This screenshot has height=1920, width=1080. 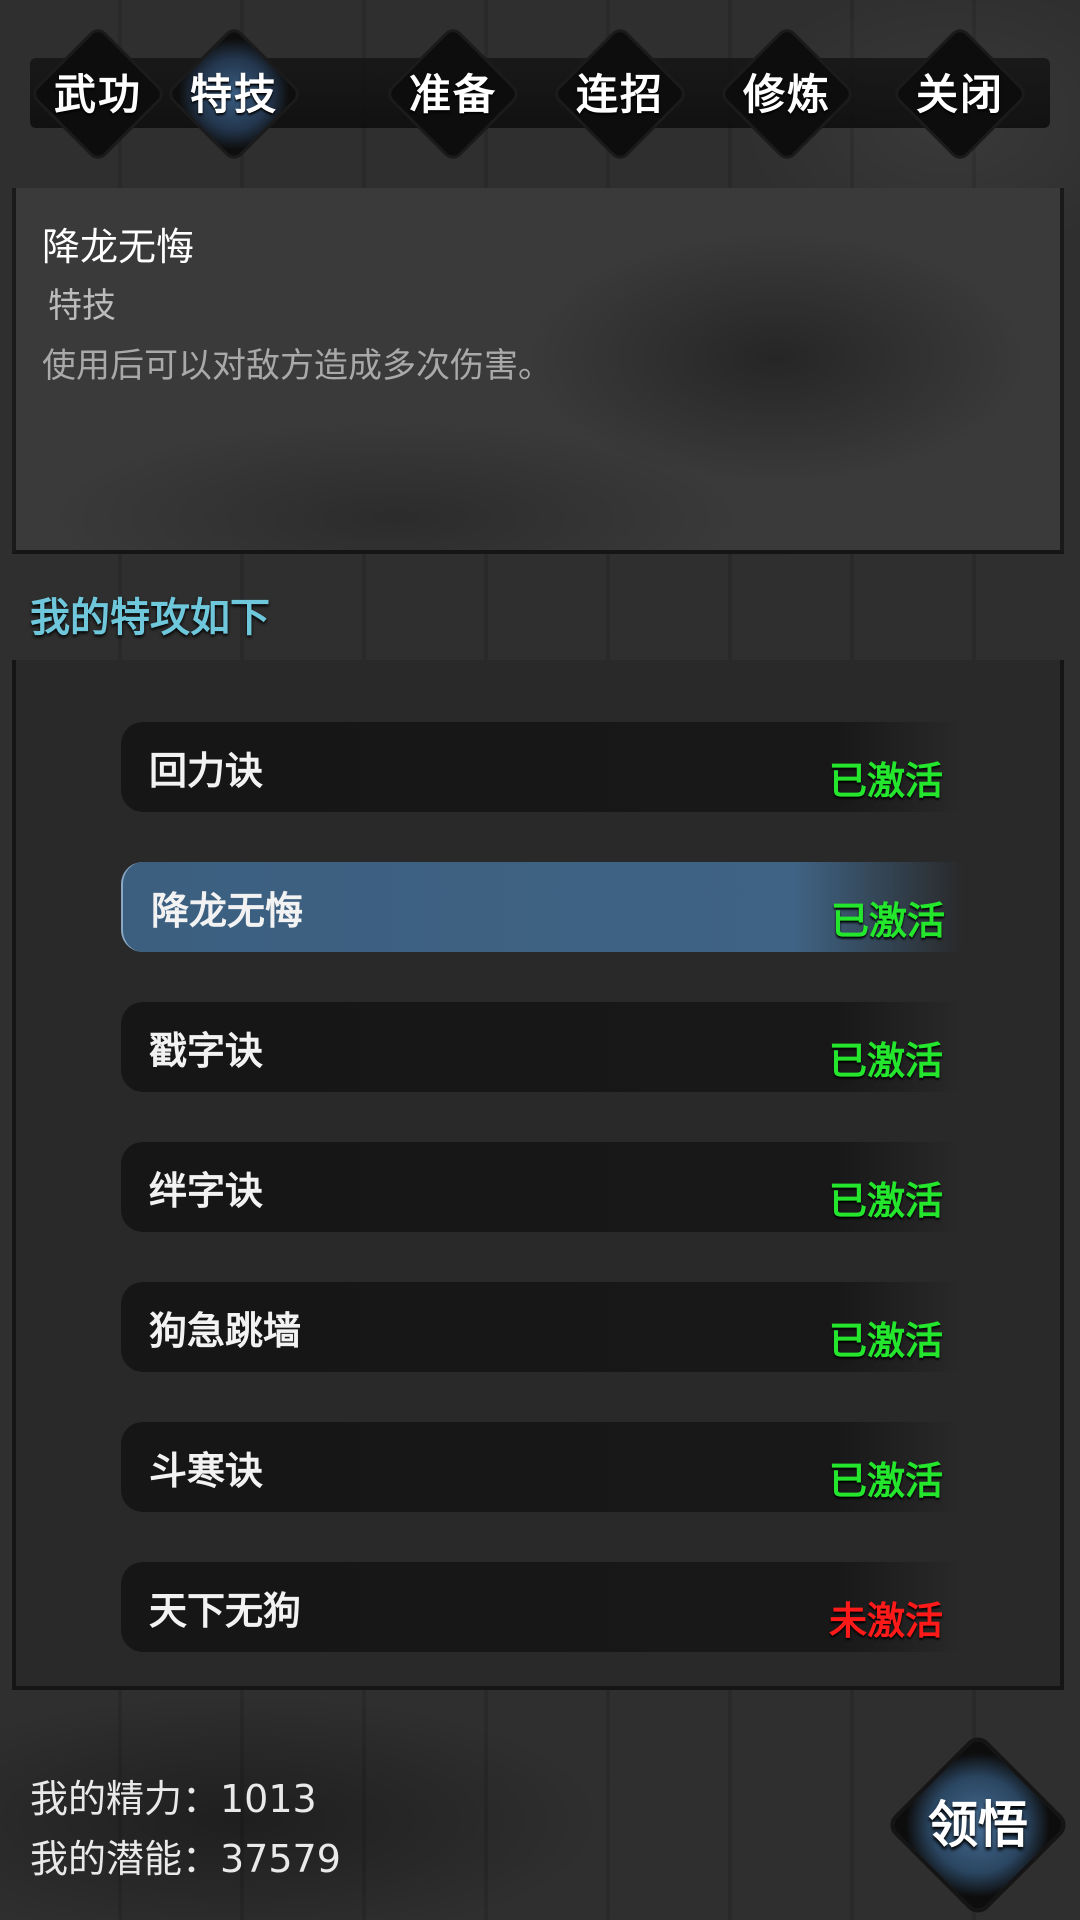 I want to click on skill-name: 回力诀, so click(x=206, y=770).